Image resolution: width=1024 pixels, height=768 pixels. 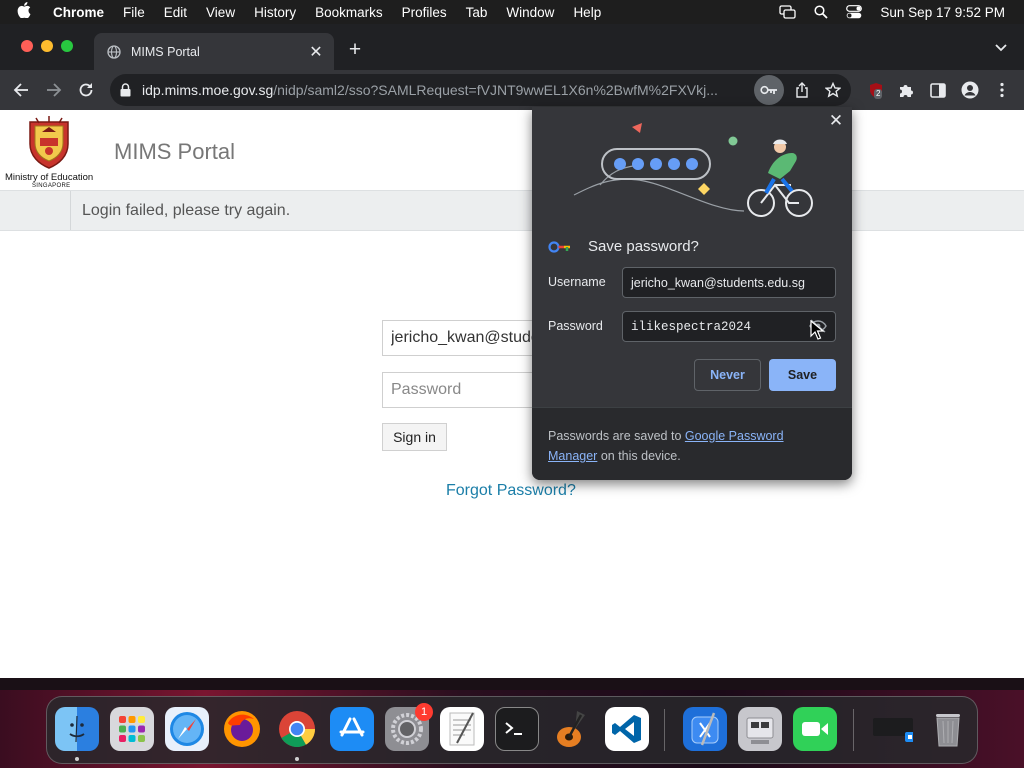 I want to click on dialog-password-value: ilikespectra2024, so click(x=691, y=326).